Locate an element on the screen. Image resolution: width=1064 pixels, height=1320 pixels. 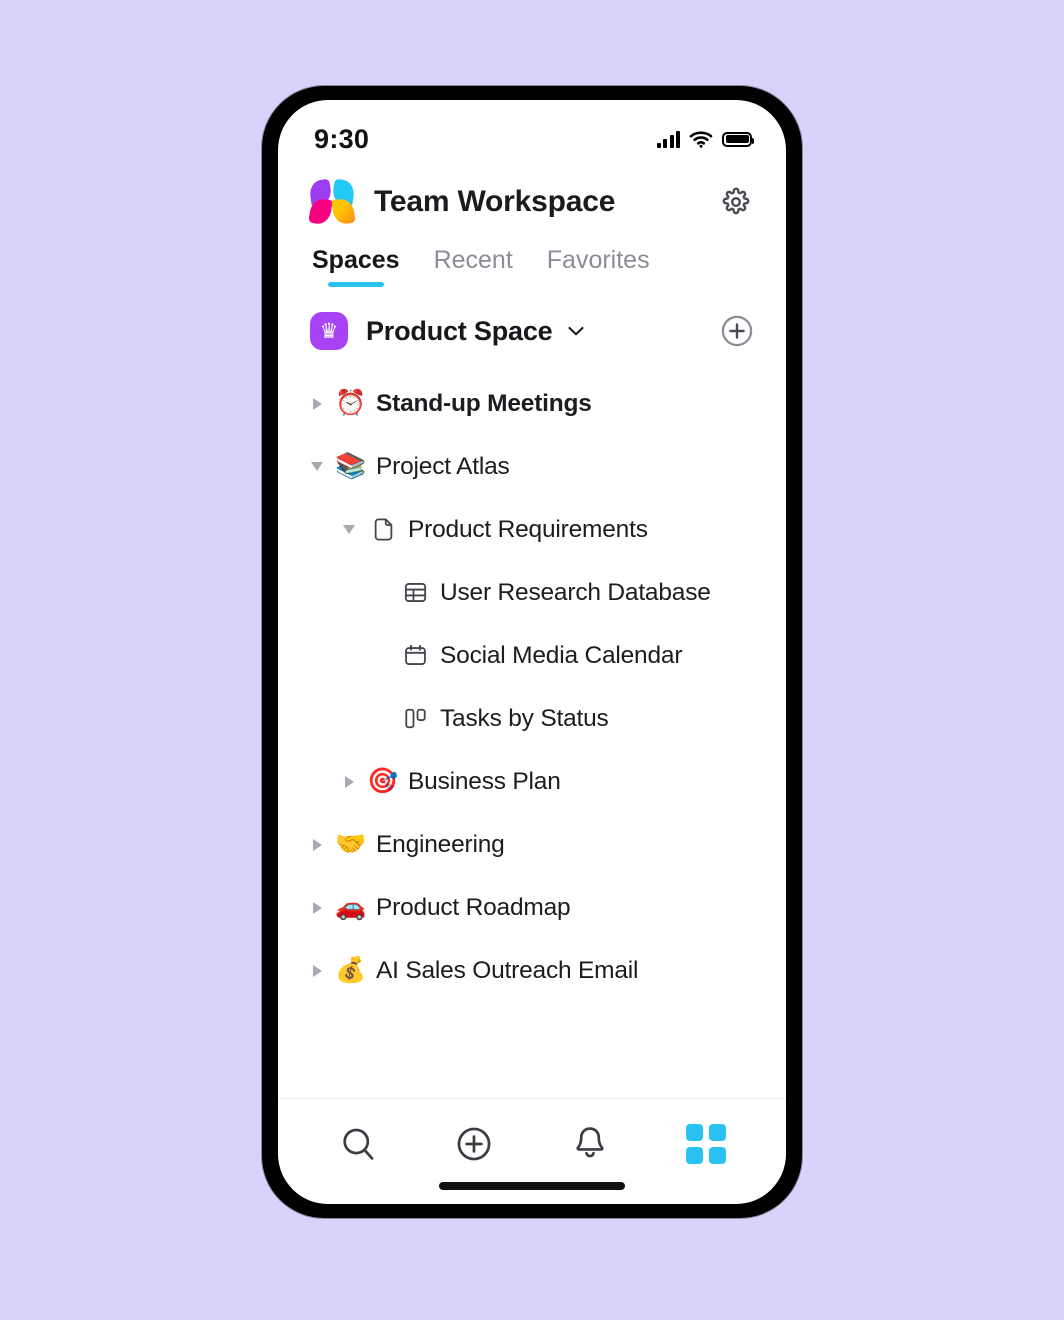
battery-full-icon is located at coordinates (738, 139).